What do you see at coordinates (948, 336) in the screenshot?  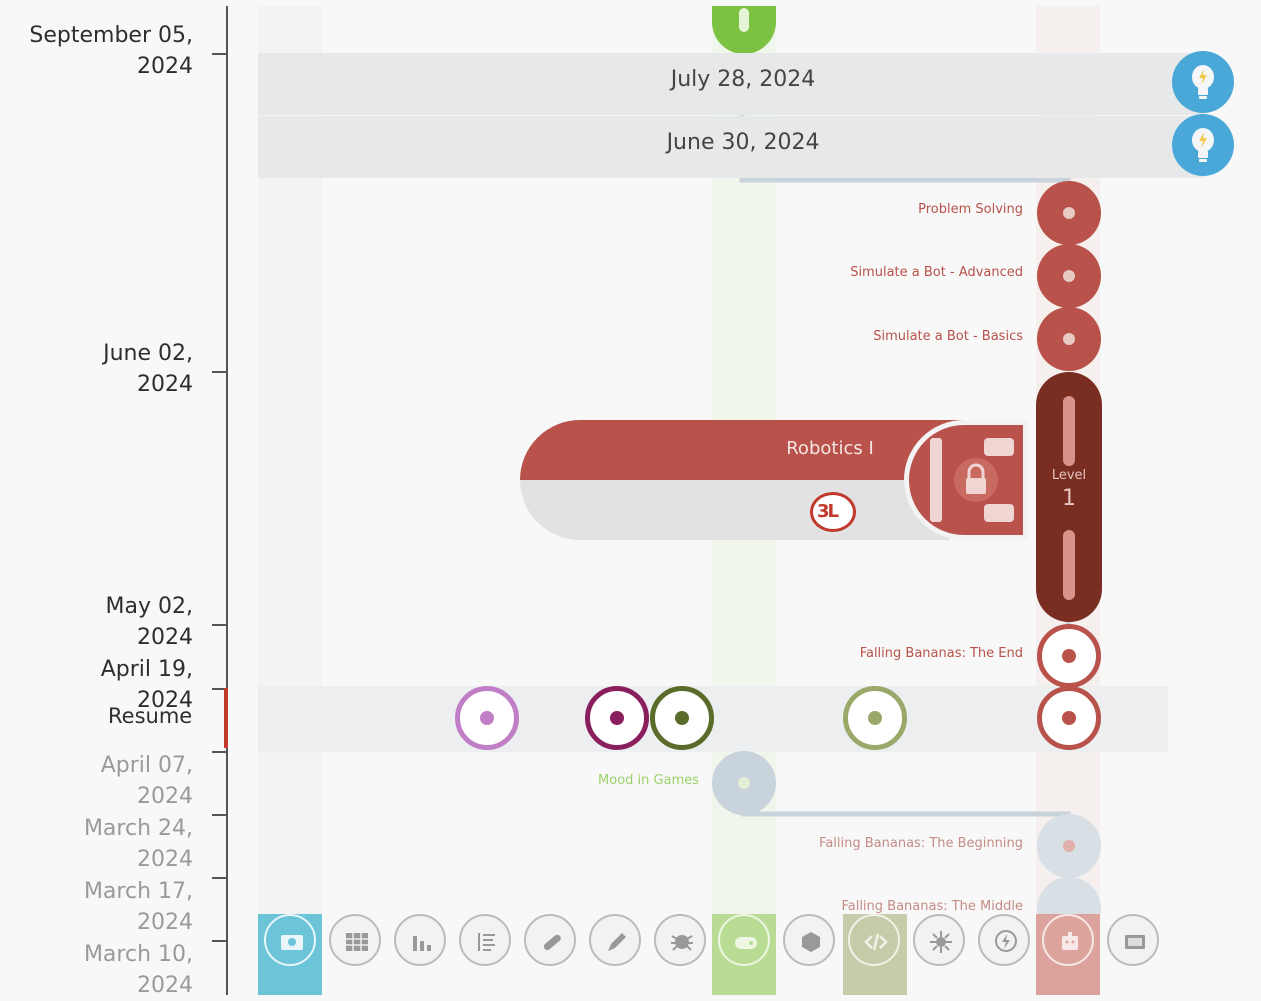 I see `lesson-title: Simulate a Bot - Basics` at bounding box center [948, 336].